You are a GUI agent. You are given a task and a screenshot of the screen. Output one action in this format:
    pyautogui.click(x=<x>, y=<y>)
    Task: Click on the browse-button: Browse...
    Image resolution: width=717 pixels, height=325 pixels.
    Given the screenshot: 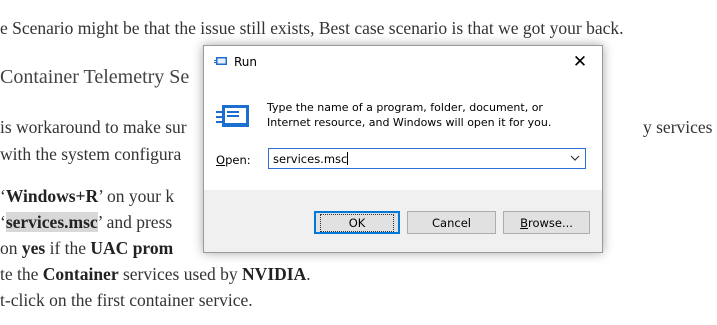 What is the action you would take?
    pyautogui.click(x=546, y=222)
    